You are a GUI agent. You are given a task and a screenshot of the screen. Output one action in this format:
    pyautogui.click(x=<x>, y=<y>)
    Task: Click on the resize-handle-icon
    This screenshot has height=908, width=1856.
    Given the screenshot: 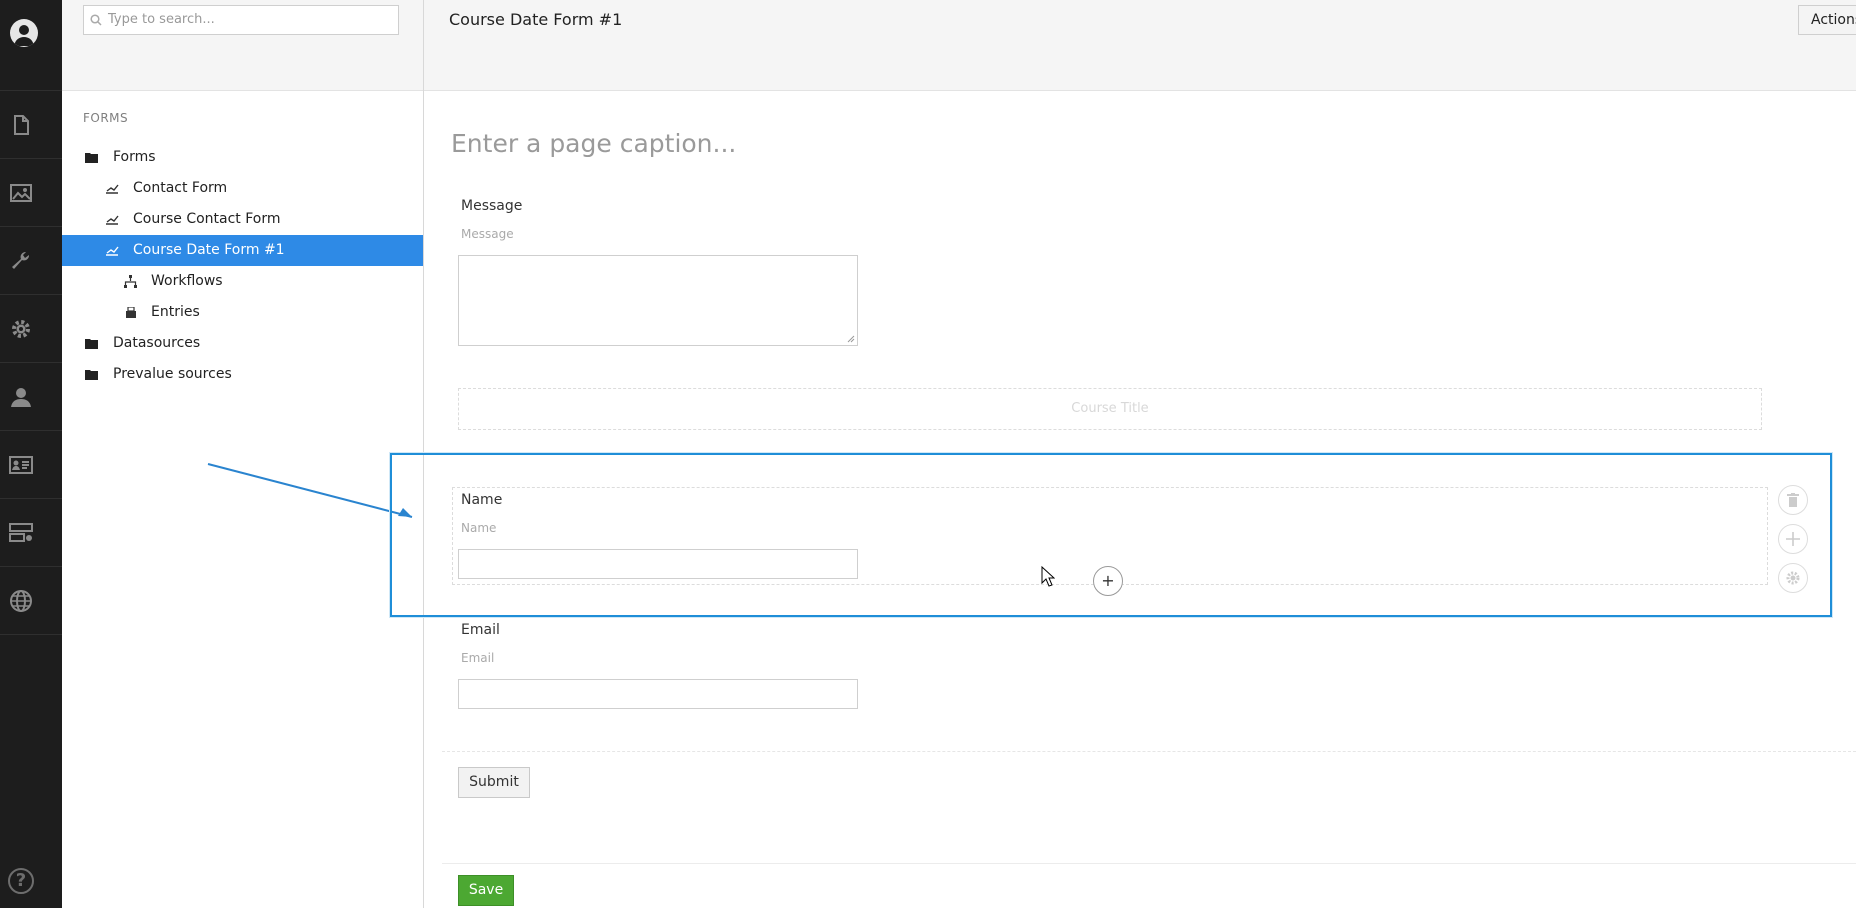 What is the action you would take?
    pyautogui.click(x=851, y=339)
    